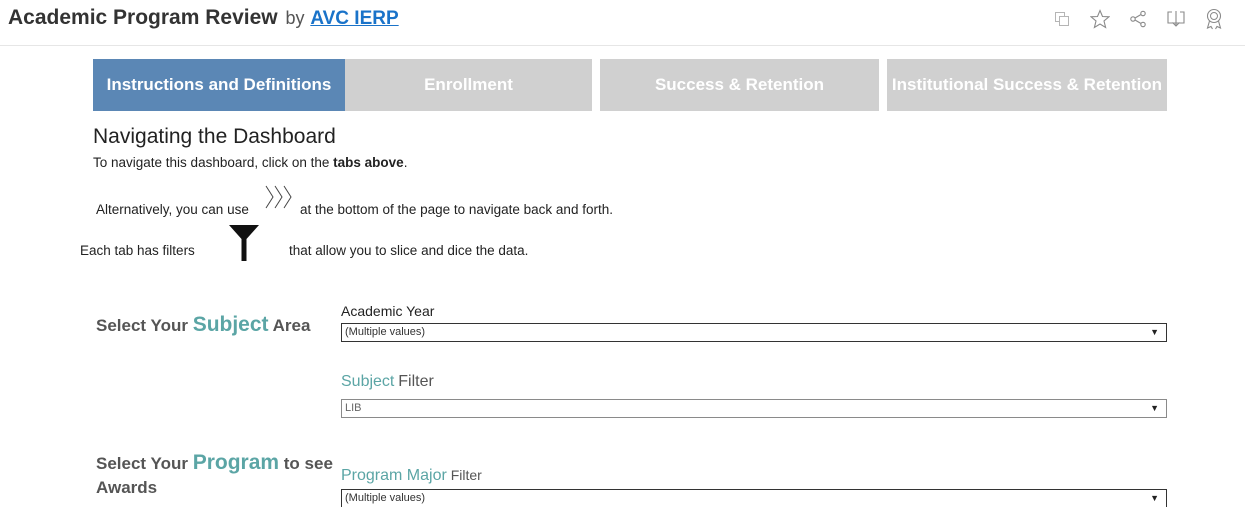 This screenshot has height=507, width=1245. I want to click on select-subject-area-label: Select Your Subject Area, so click(203, 325).